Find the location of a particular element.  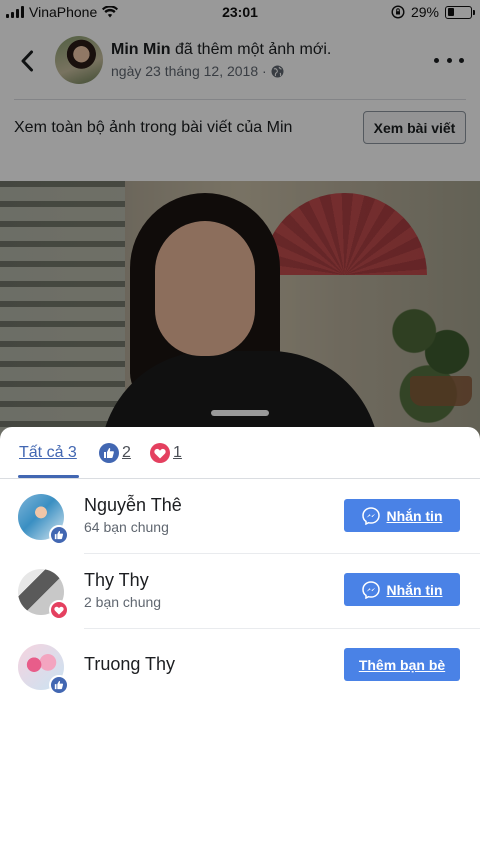

view-post-button: Xem bài viết is located at coordinates (414, 127).